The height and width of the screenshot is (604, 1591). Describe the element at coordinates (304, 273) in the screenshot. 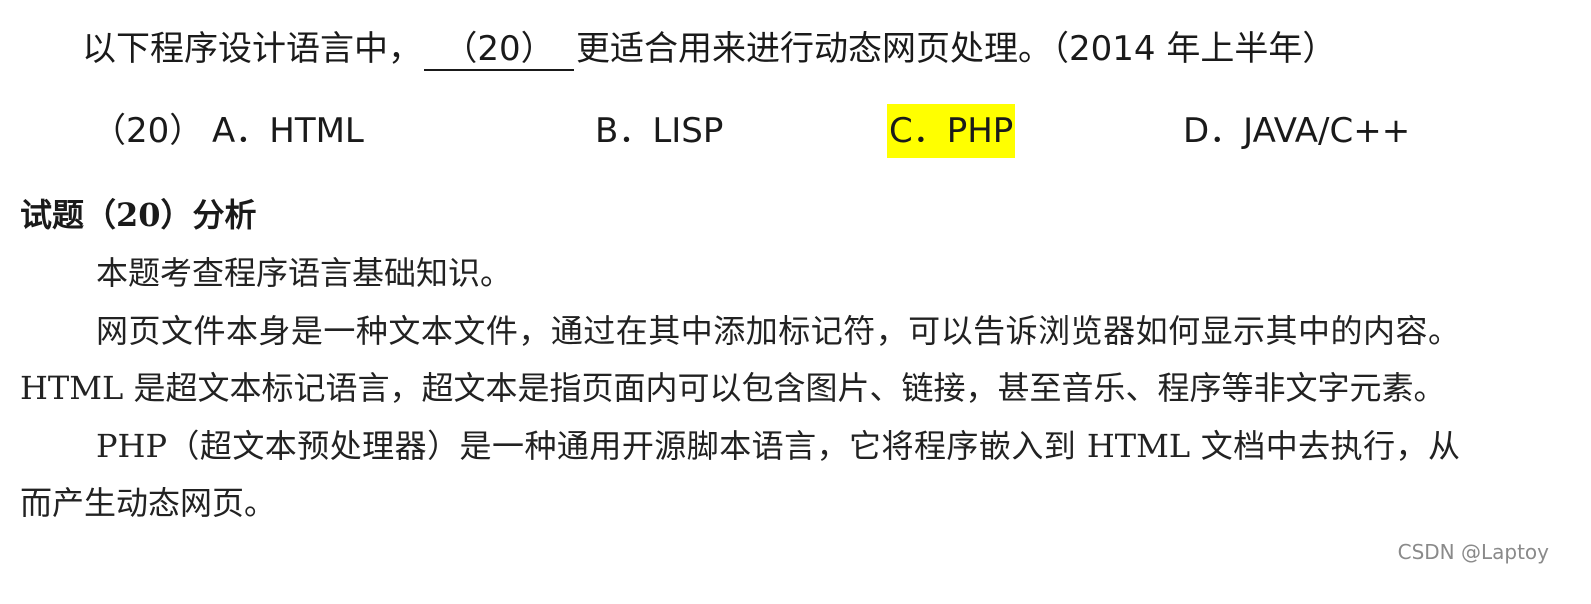

I see `analysis-paragraph: 本题考查程序语言基础知识。` at that location.